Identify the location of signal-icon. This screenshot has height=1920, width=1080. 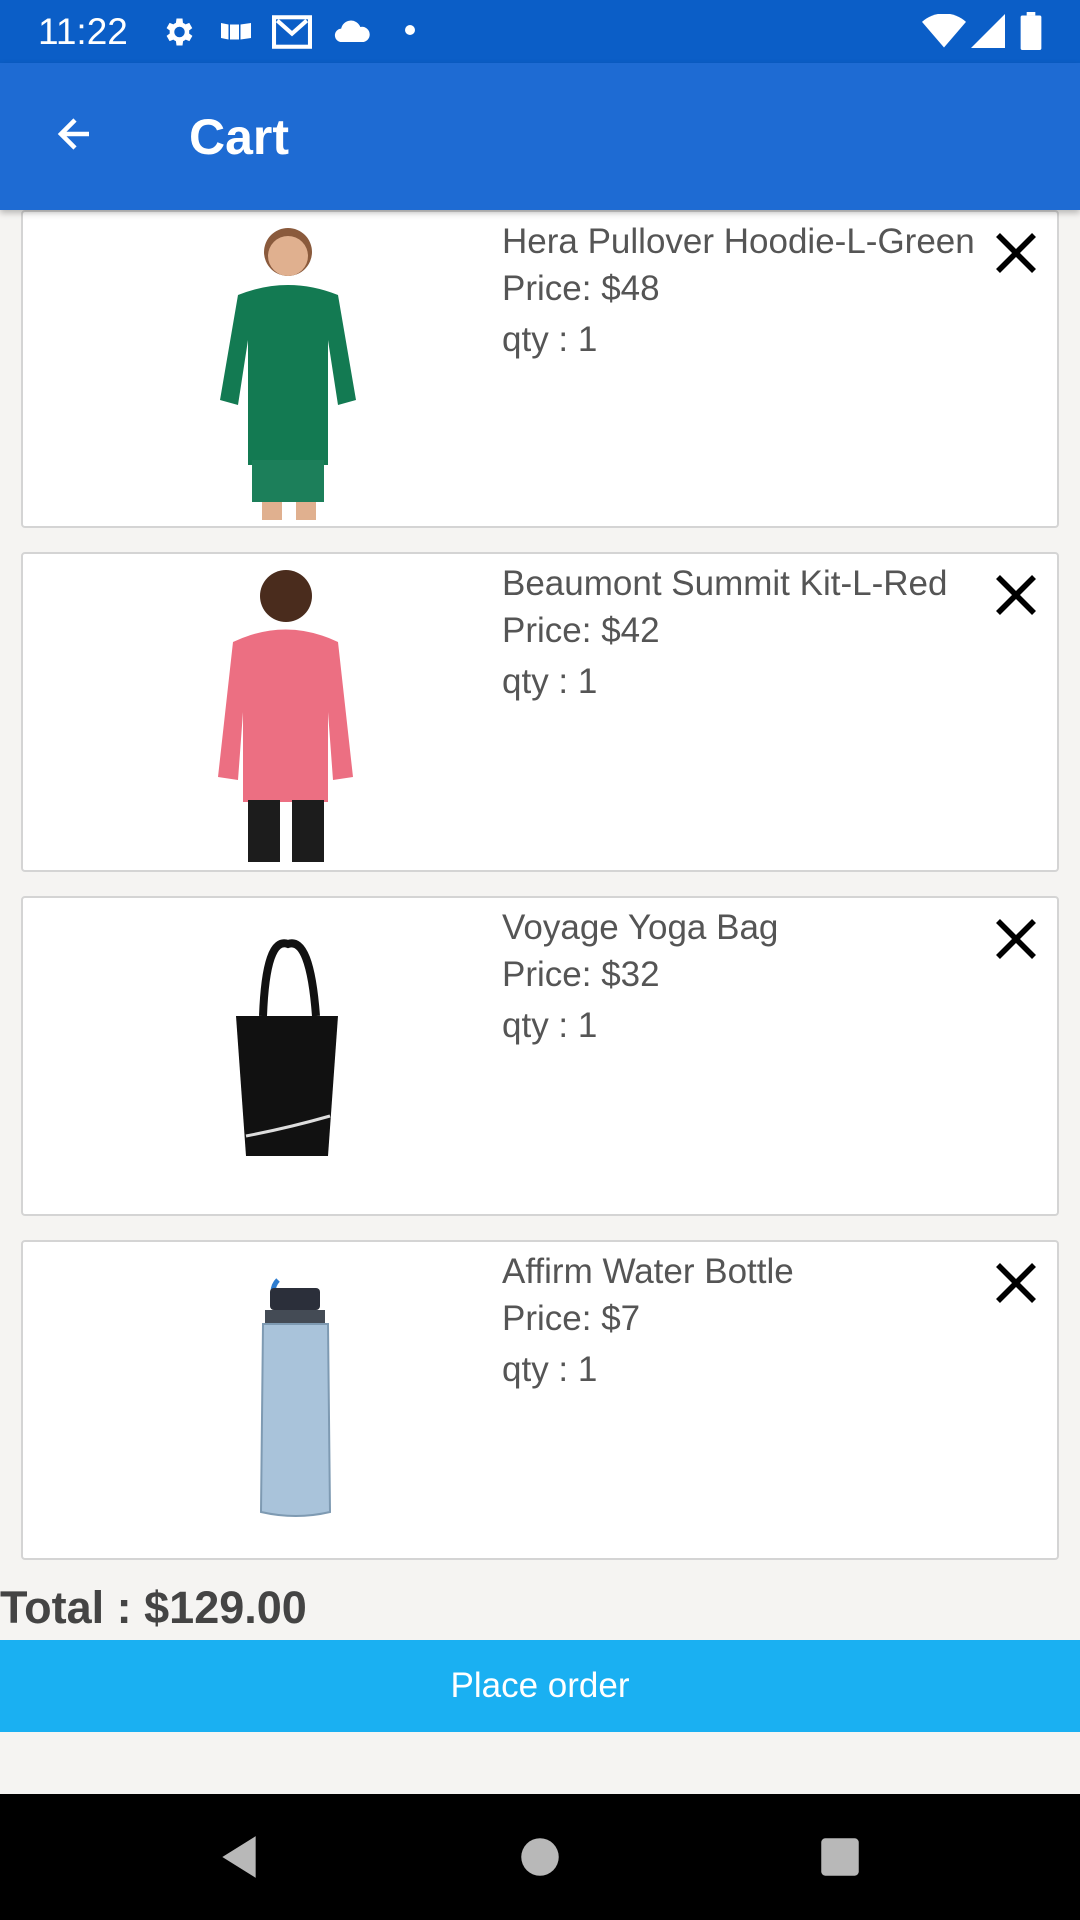
(988, 31).